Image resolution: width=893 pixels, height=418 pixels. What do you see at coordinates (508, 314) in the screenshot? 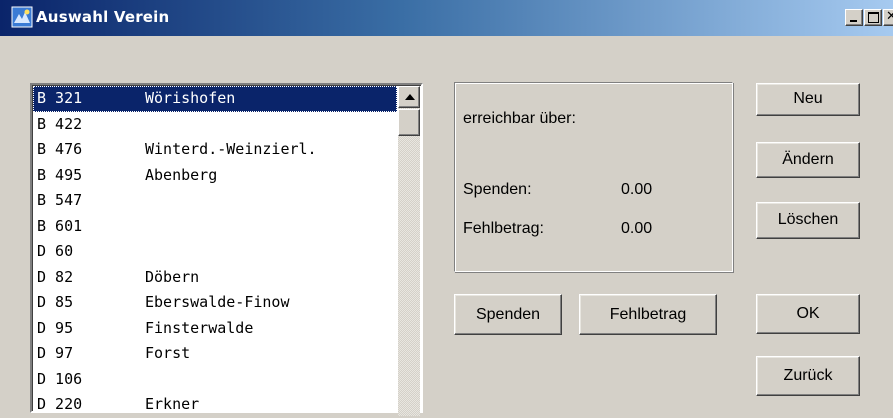
I see `donations-button: Spenden` at bounding box center [508, 314].